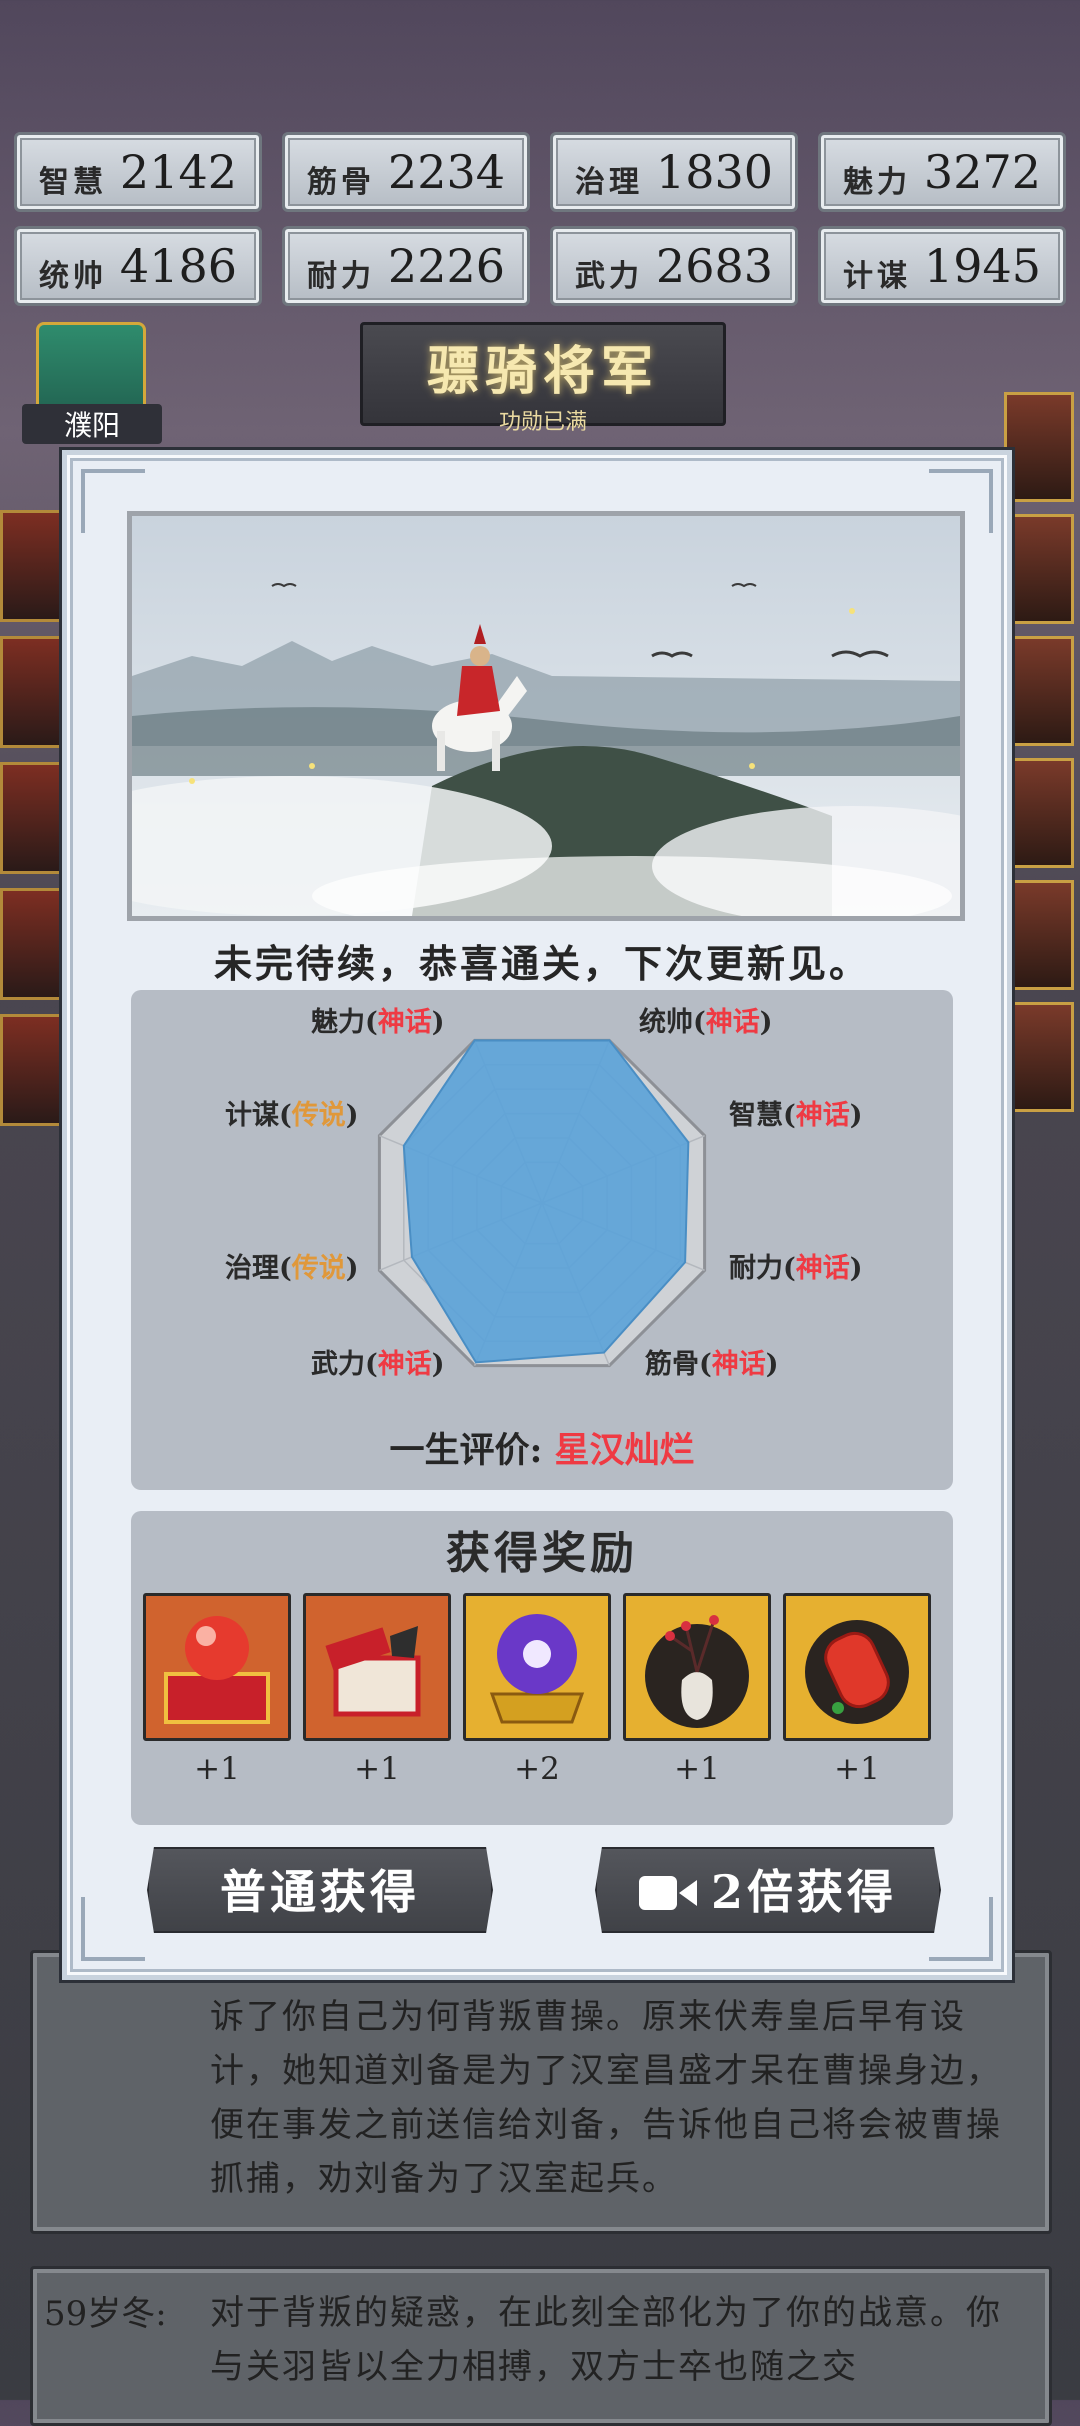 Image resolution: width=1080 pixels, height=2426 pixels. Describe the element at coordinates (466, 1450) in the screenshot. I see `evaluation-label: 一生评价:` at that location.